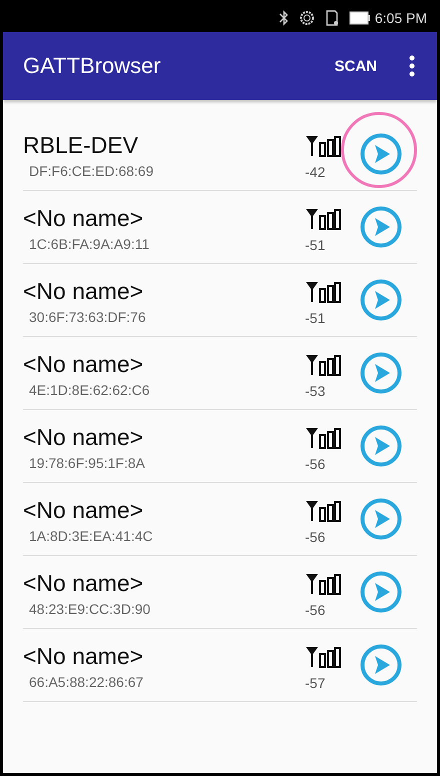  What do you see at coordinates (306, 18) in the screenshot?
I see `gear-icon` at bounding box center [306, 18].